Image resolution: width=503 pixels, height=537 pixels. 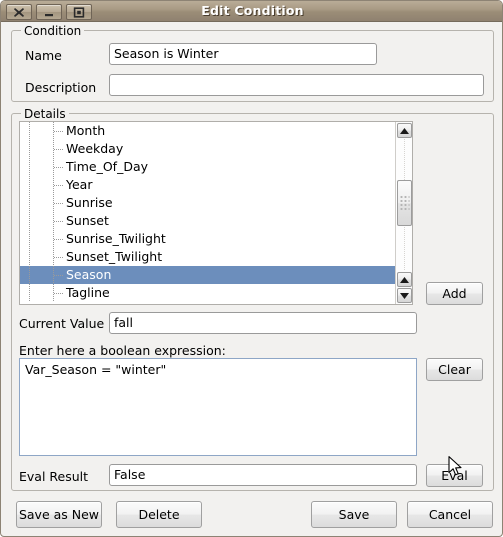 What do you see at coordinates (43, 55) in the screenshot?
I see `name-label: Name` at bounding box center [43, 55].